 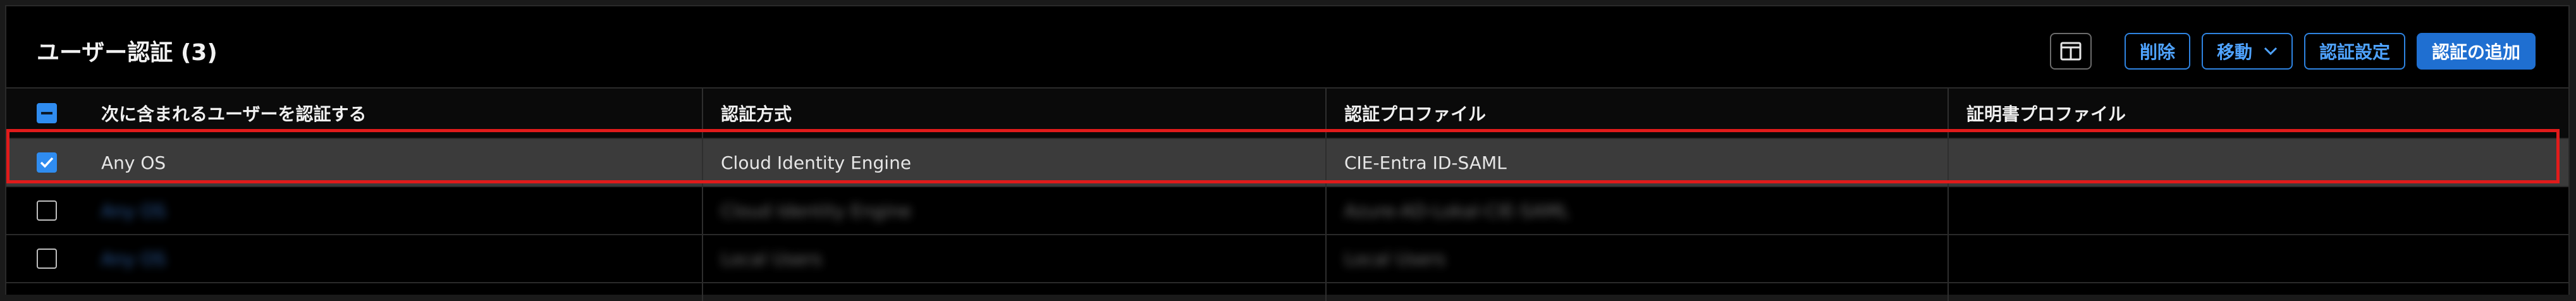 I want to click on columns-icon, so click(x=2071, y=51).